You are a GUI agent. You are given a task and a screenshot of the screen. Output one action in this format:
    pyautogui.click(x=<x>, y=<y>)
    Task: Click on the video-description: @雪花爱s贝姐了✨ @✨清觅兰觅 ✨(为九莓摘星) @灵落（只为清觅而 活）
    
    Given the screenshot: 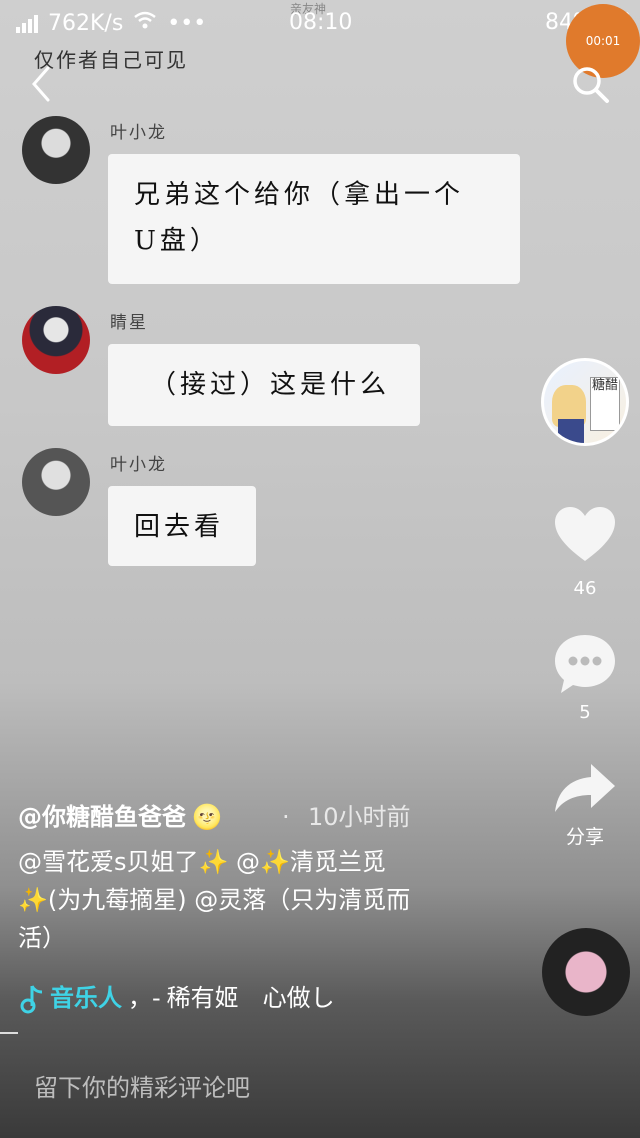 What is the action you would take?
    pyautogui.click(x=273, y=900)
    